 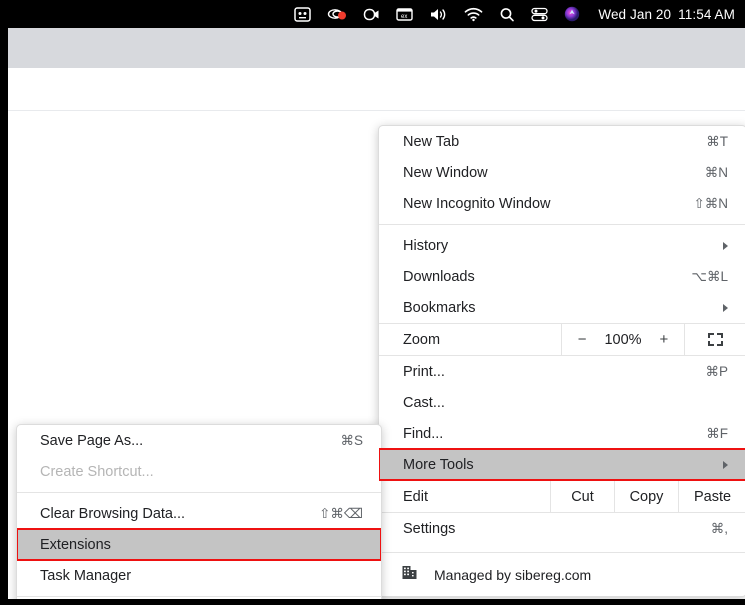 What do you see at coordinates (562, 203) in the screenshot?
I see `menu-item-new-incognito-window: New Incognito Window ⇧⌘N` at bounding box center [562, 203].